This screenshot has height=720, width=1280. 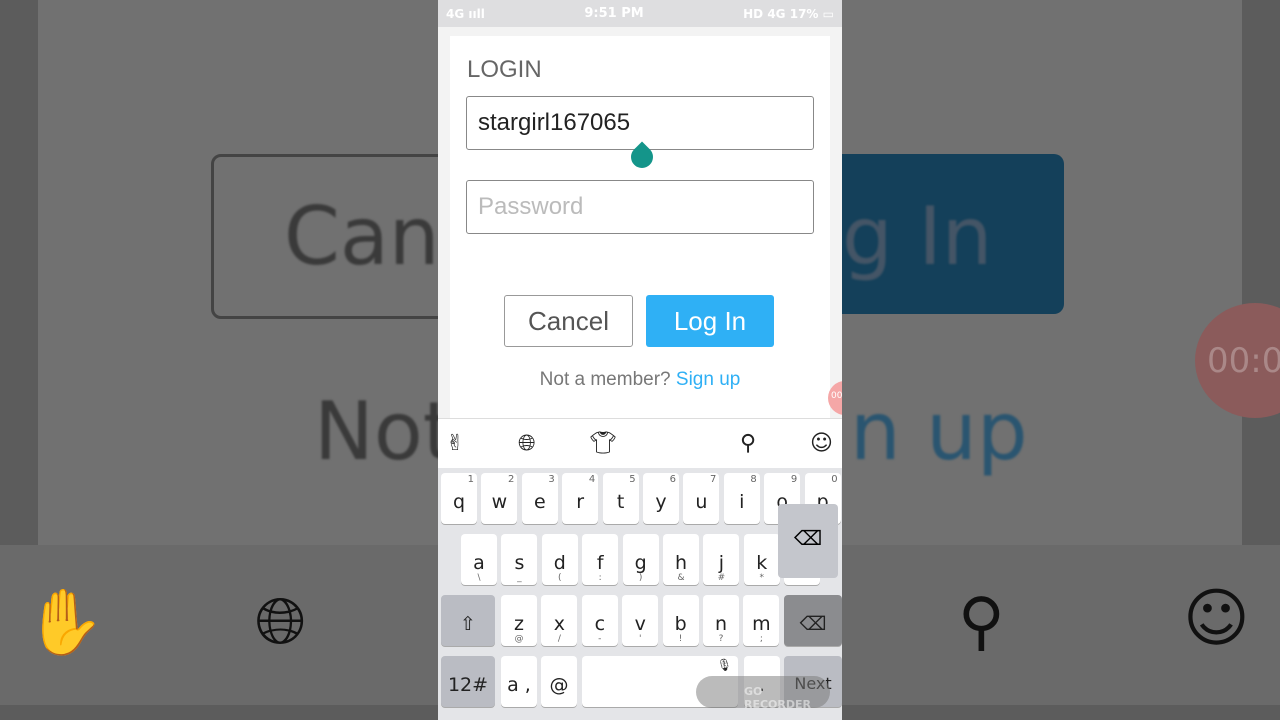 I want to click on key-w: w2, so click(x=499, y=498).